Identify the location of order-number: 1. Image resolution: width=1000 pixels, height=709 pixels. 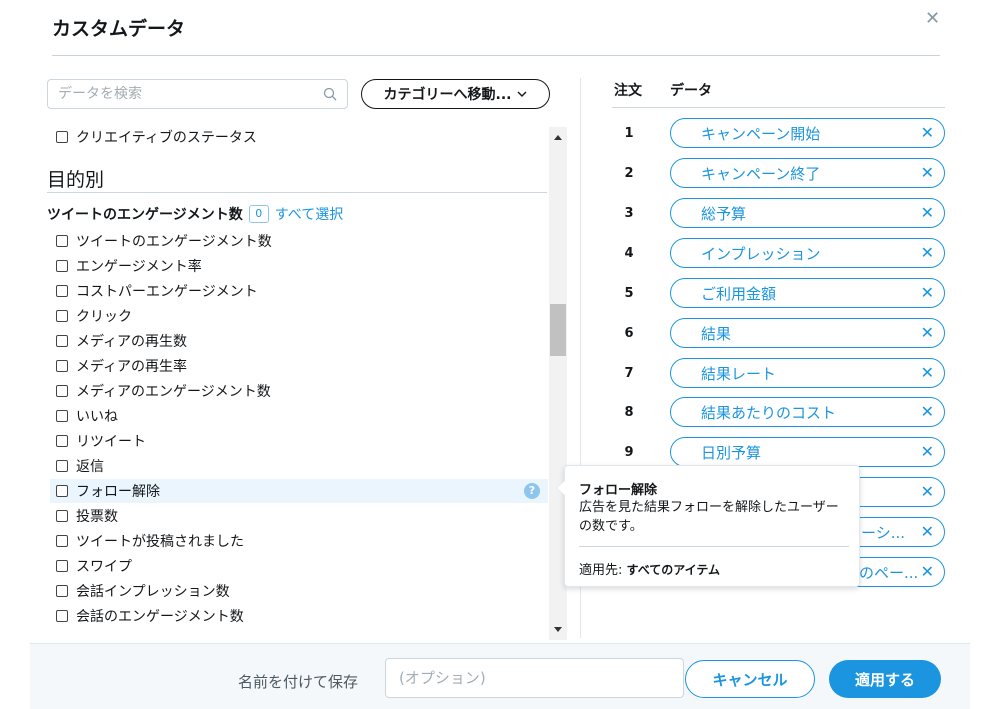
(629, 133).